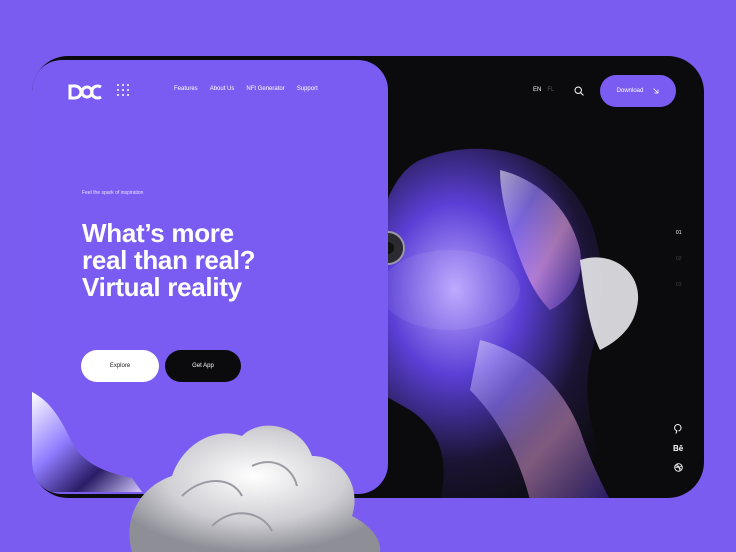 The width and height of the screenshot is (736, 552). Describe the element at coordinates (679, 285) in the screenshot. I see `pager-item: 03` at that location.